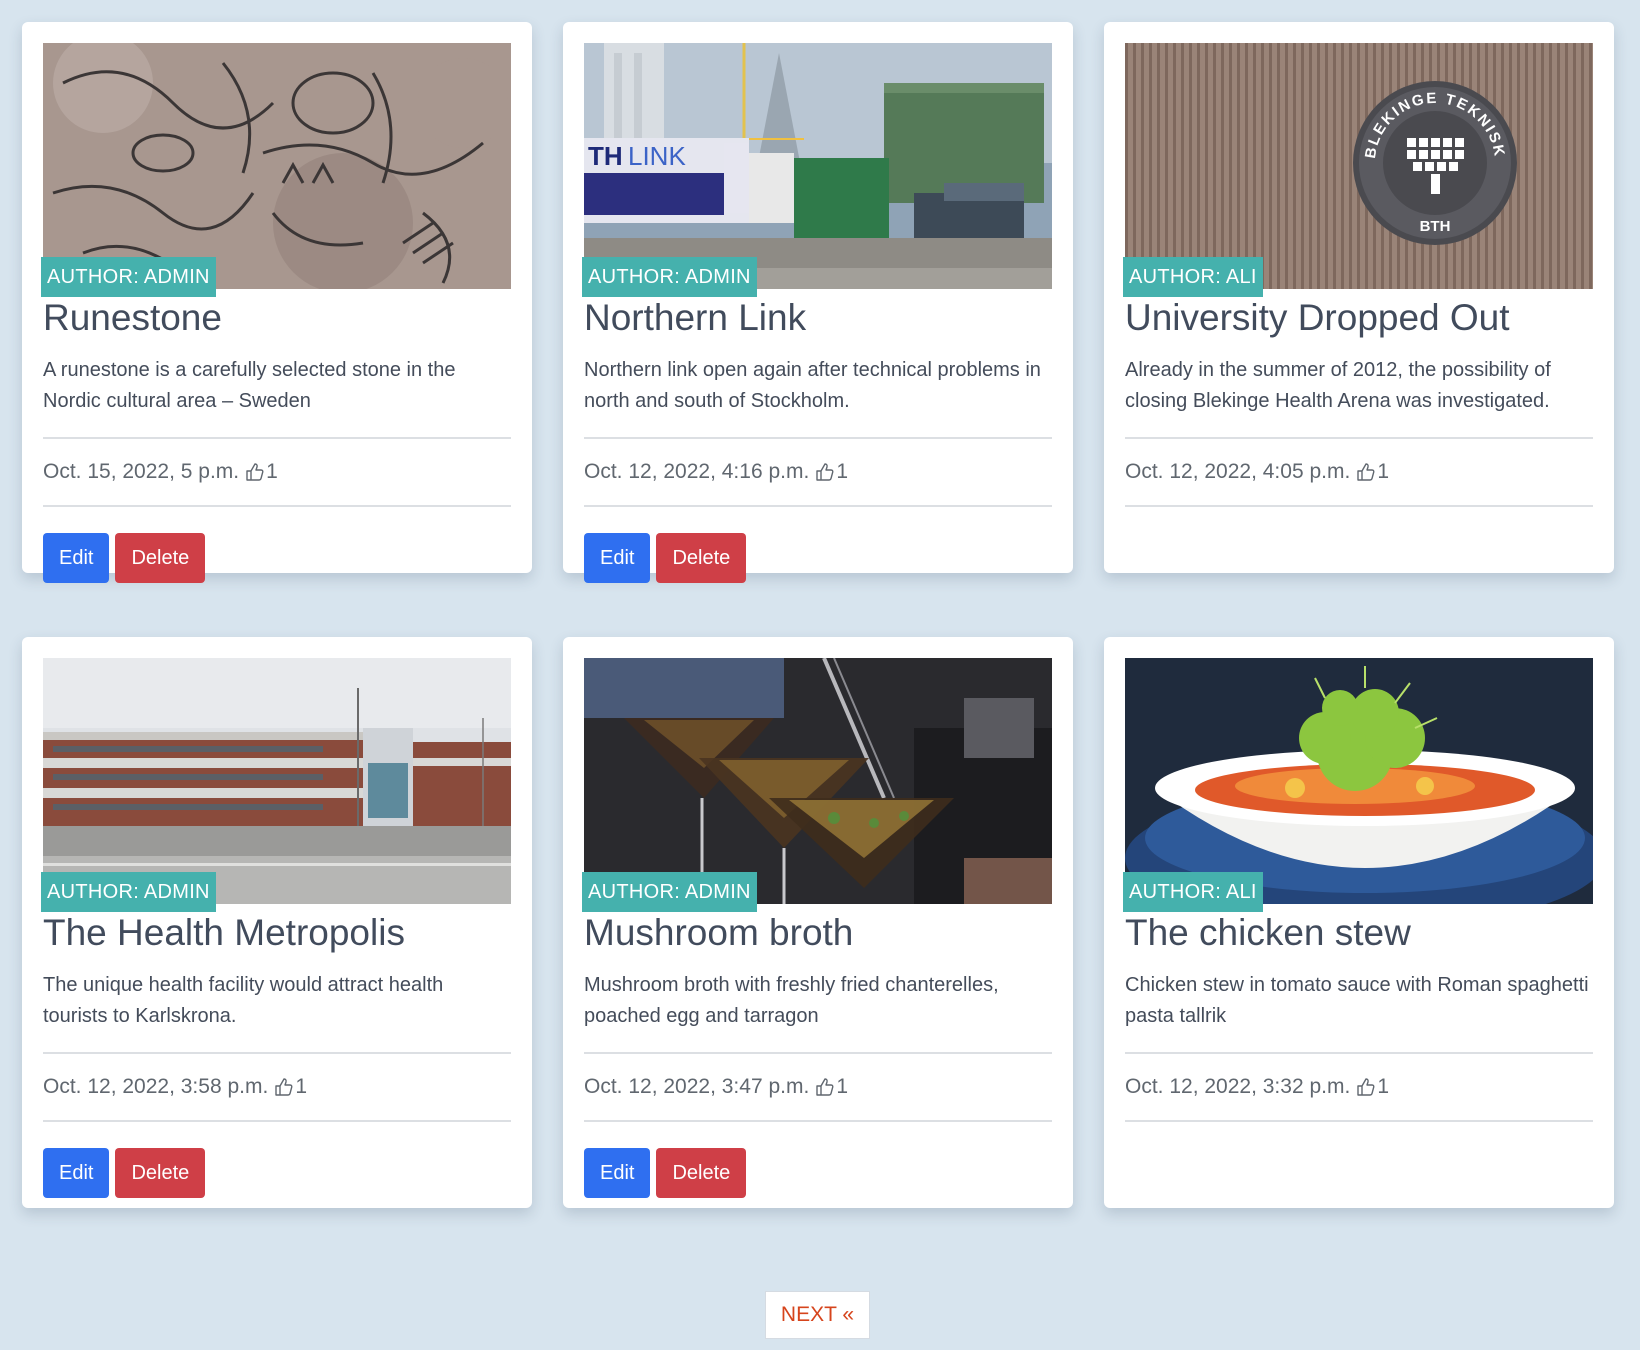  Describe the element at coordinates (818, 781) in the screenshot. I see `broth-glasses-image` at that location.